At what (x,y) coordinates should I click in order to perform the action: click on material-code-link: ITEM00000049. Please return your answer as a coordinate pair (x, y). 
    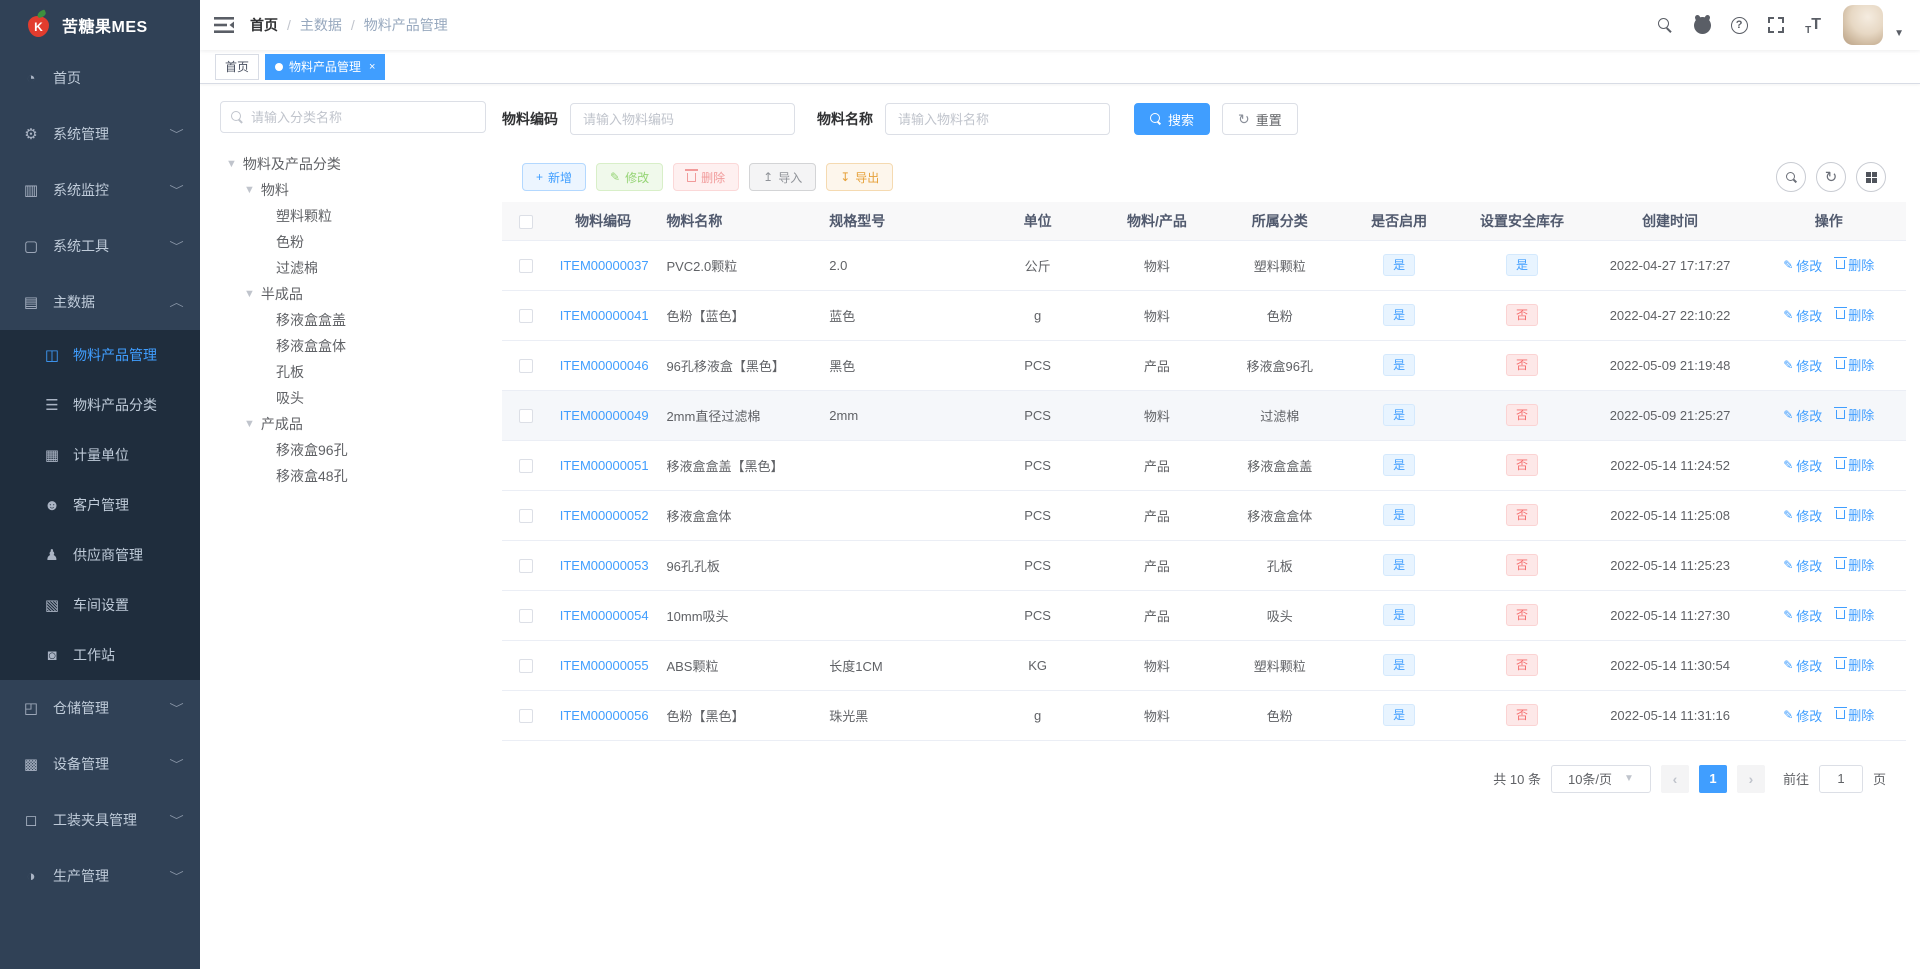
    Looking at the image, I should click on (604, 415).